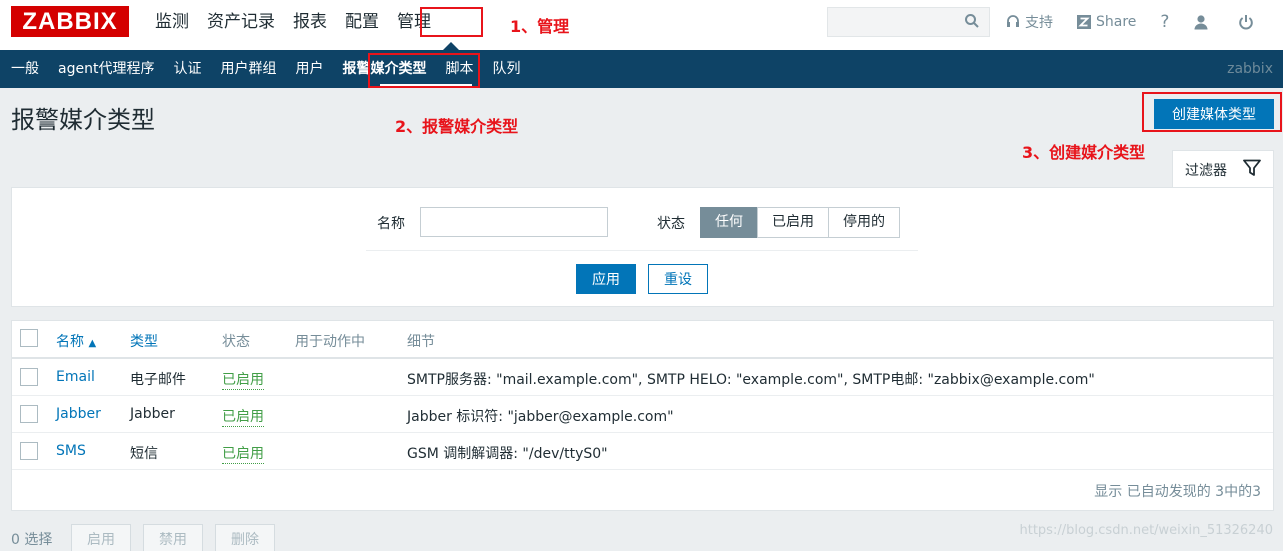 The image size is (1283, 551). I want to click on support-link: 支持, so click(1029, 22).